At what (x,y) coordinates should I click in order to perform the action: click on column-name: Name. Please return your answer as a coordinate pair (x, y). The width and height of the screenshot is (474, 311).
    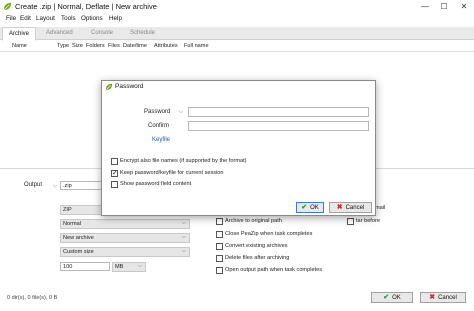
    Looking at the image, I should click on (19, 46).